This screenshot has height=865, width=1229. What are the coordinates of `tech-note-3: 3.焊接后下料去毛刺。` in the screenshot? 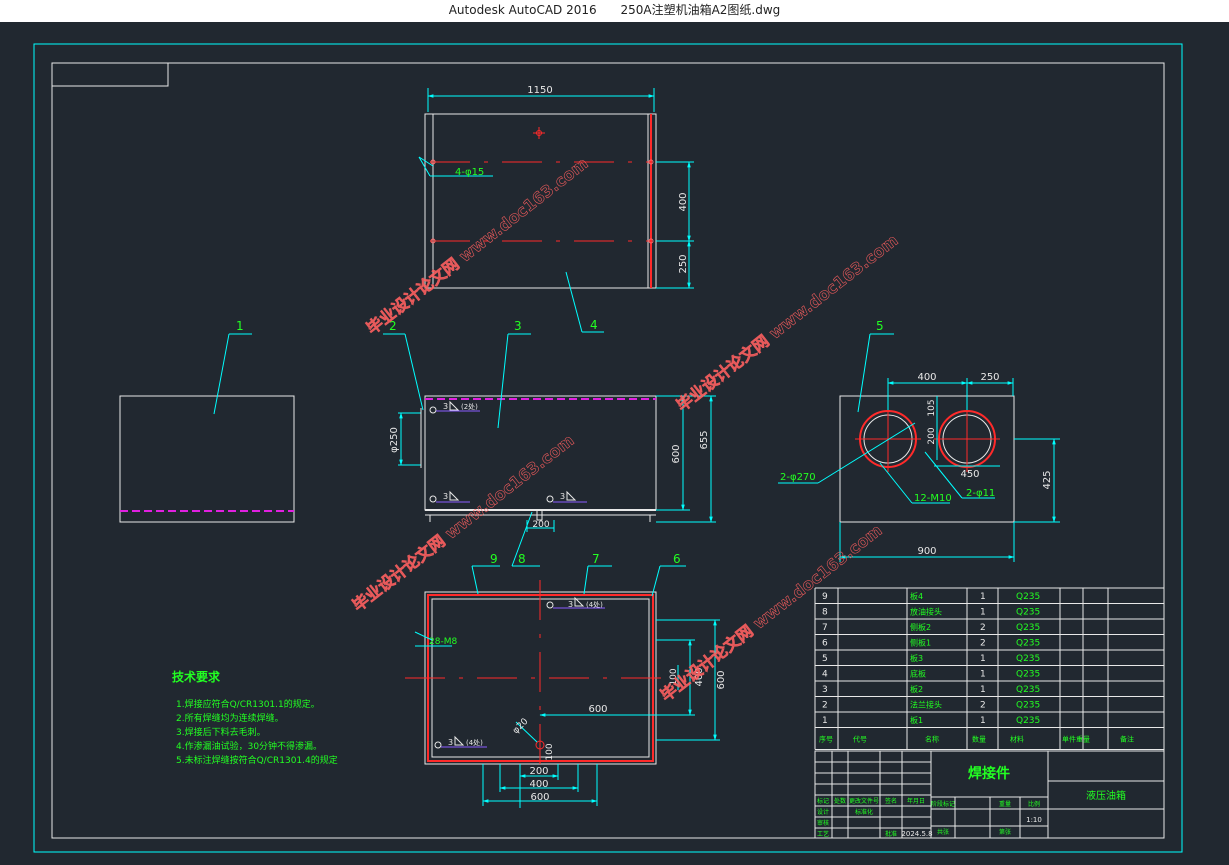 It's located at (221, 732).